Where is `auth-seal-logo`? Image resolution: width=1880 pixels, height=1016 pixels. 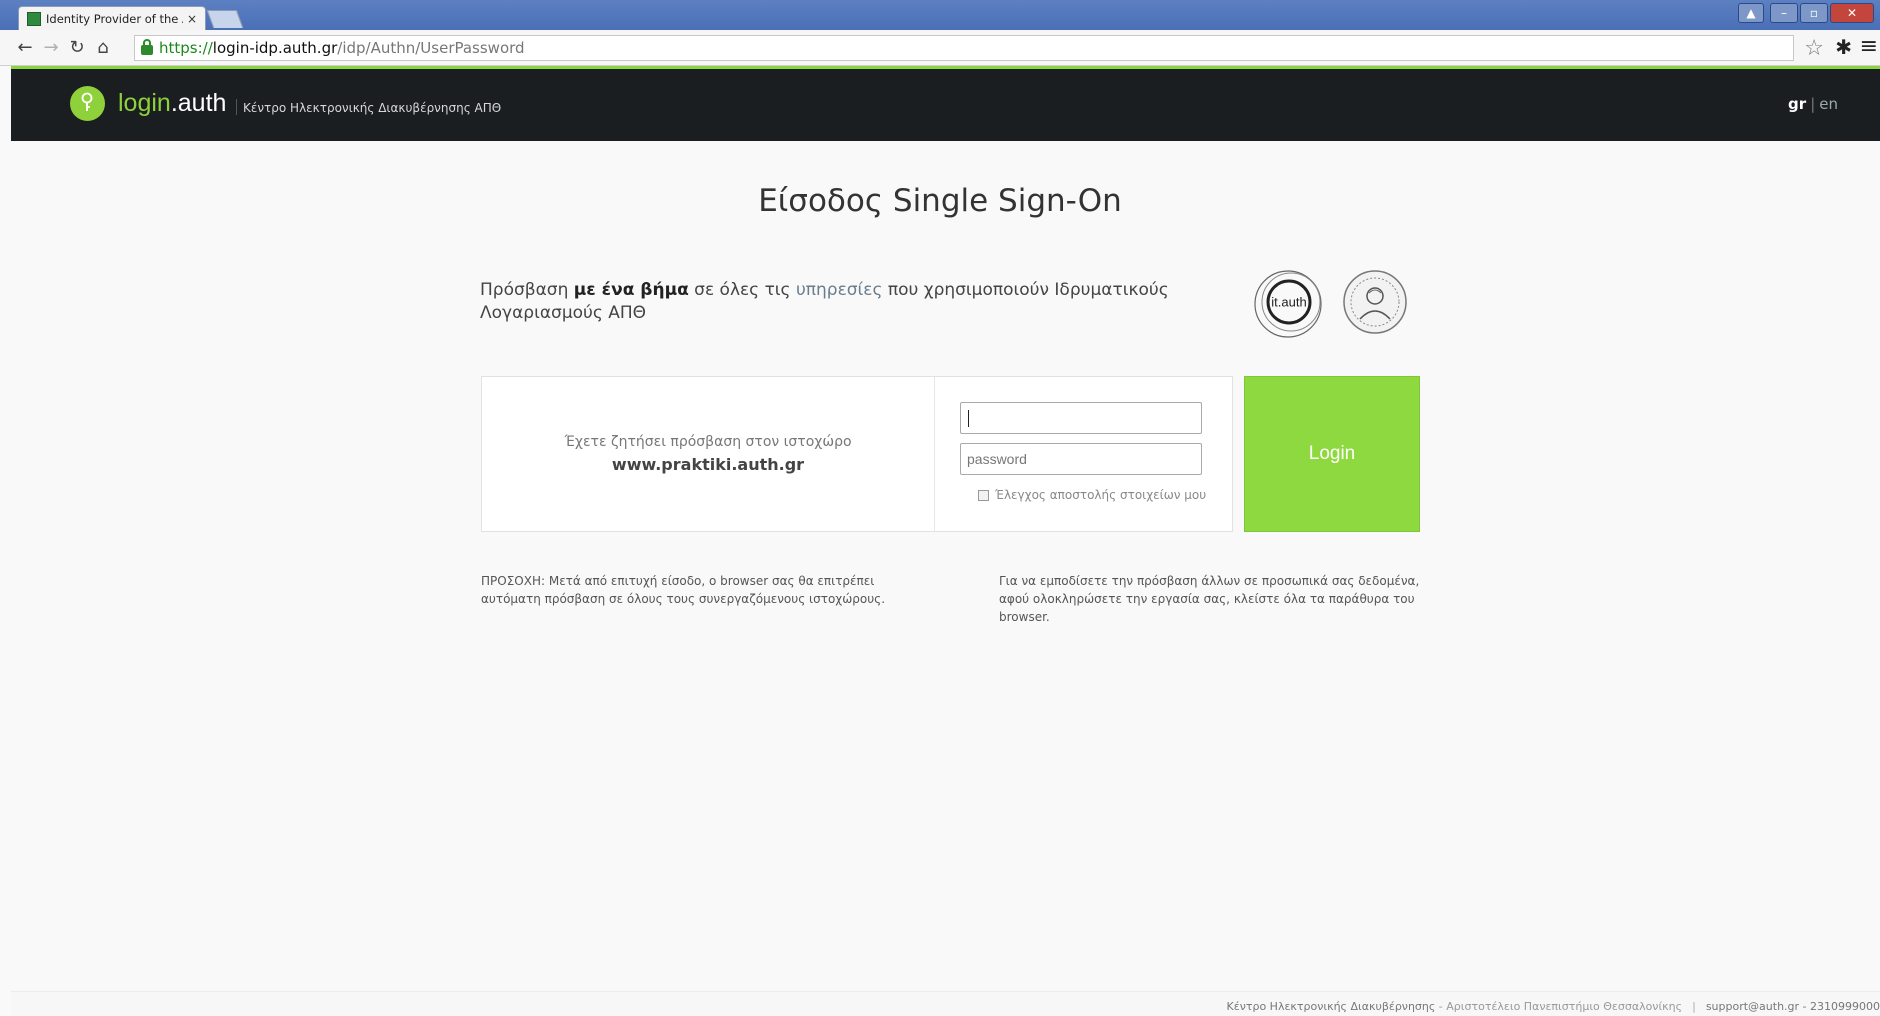
auth-seal-logo is located at coordinates (1375, 302).